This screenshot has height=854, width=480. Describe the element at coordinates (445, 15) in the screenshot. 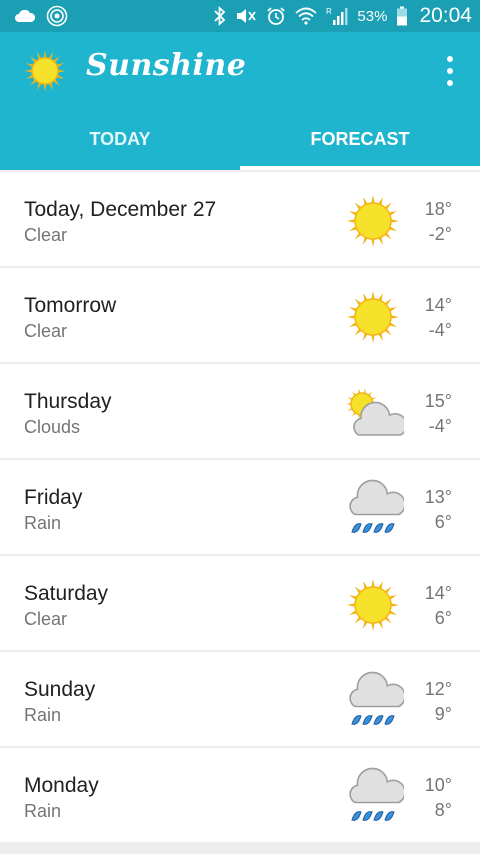

I see `clock: 20:04` at that location.